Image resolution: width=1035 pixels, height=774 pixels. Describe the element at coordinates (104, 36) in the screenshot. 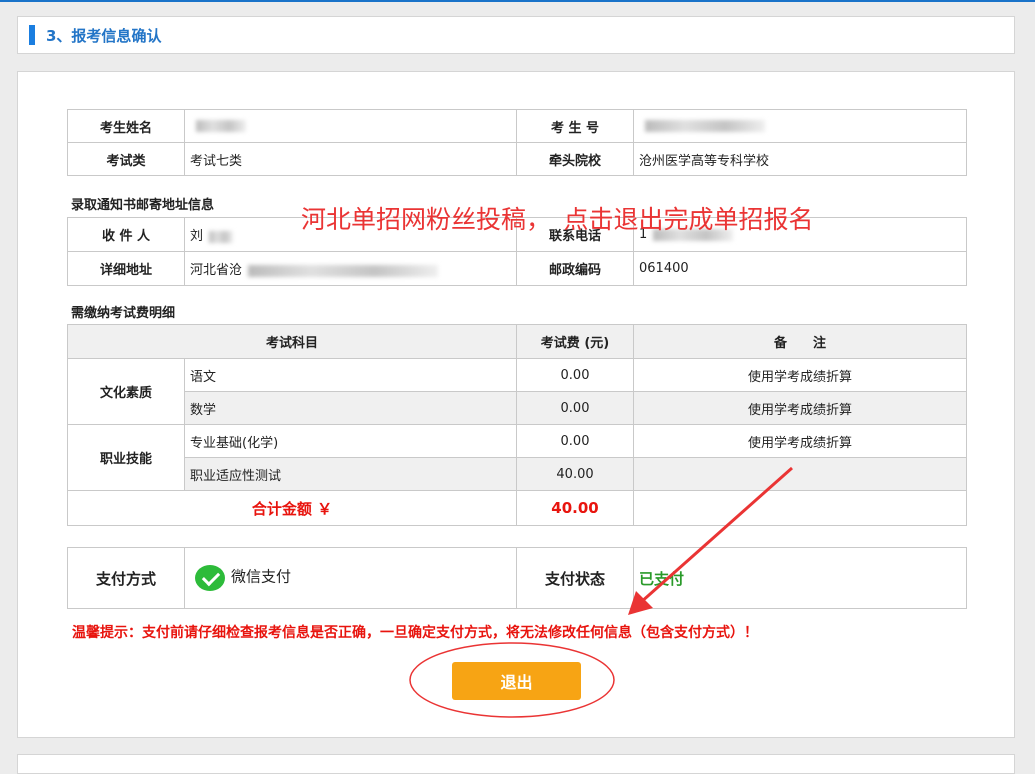

I see `section-title: 3、报考信息确认` at that location.